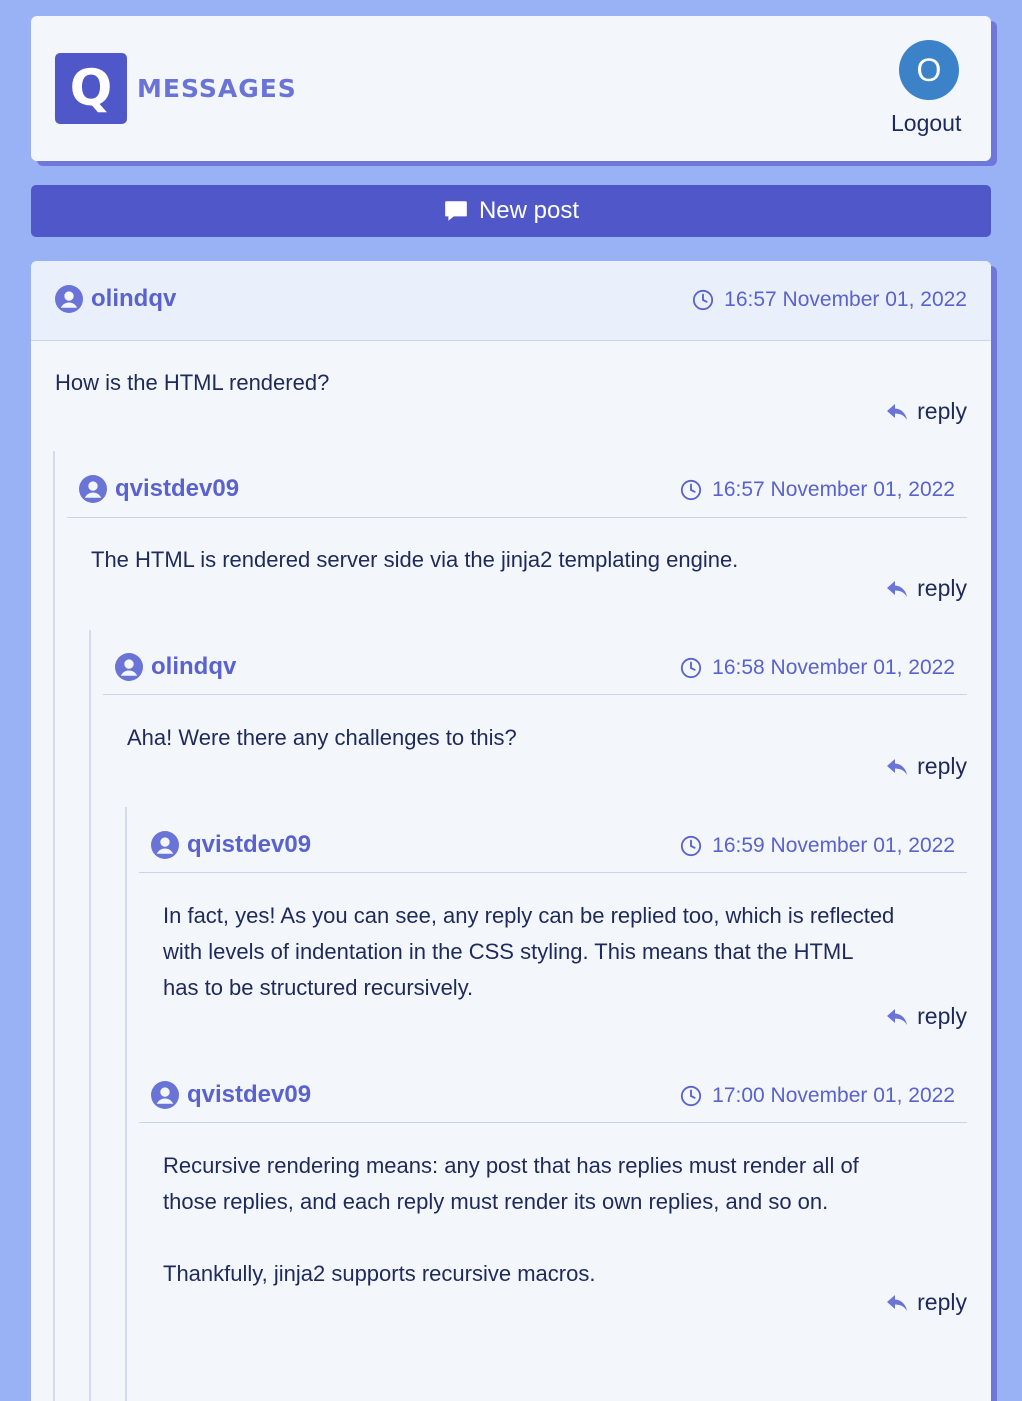 The image size is (1022, 1401). What do you see at coordinates (511, 88) in the screenshot?
I see `app-header: Q MESSAGES O Logout` at bounding box center [511, 88].